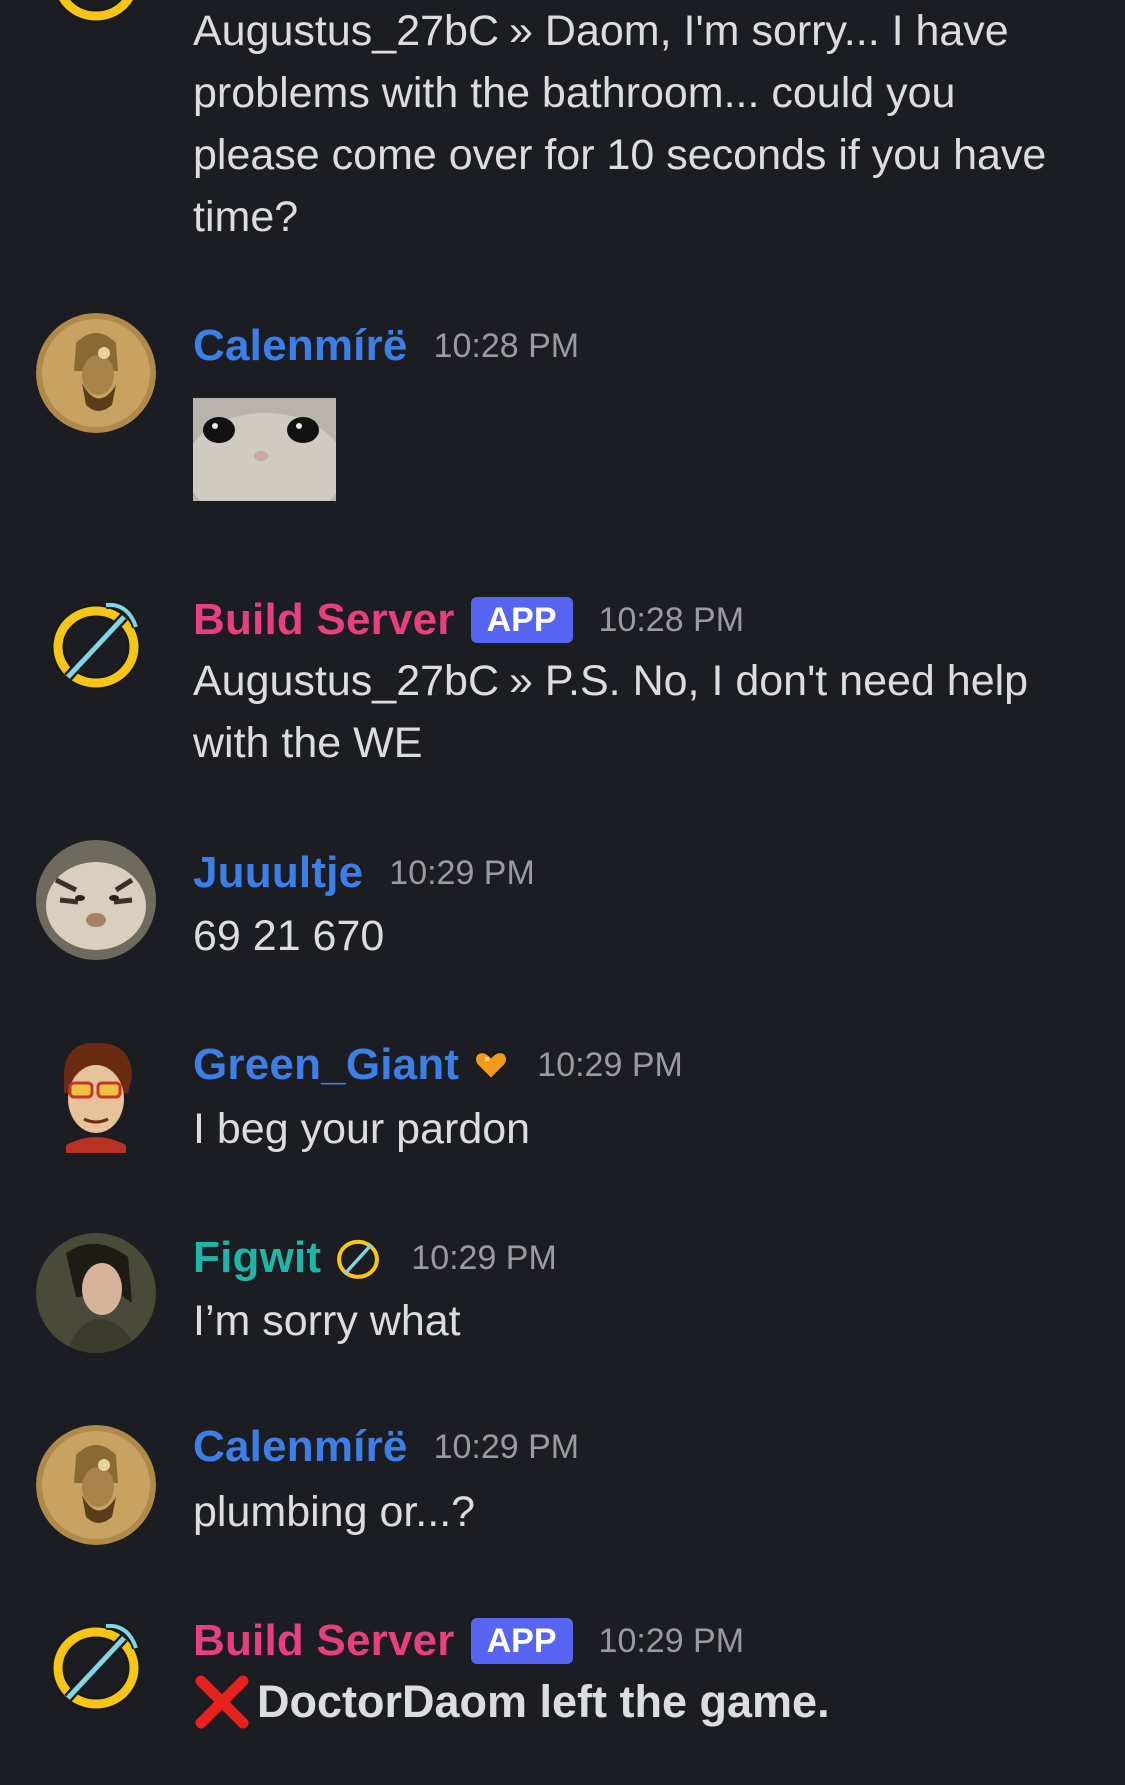 This screenshot has height=1785, width=1125. Describe the element at coordinates (468, 1641) in the screenshot. I see `message-header: Build Server APP 10:29 PM` at that location.